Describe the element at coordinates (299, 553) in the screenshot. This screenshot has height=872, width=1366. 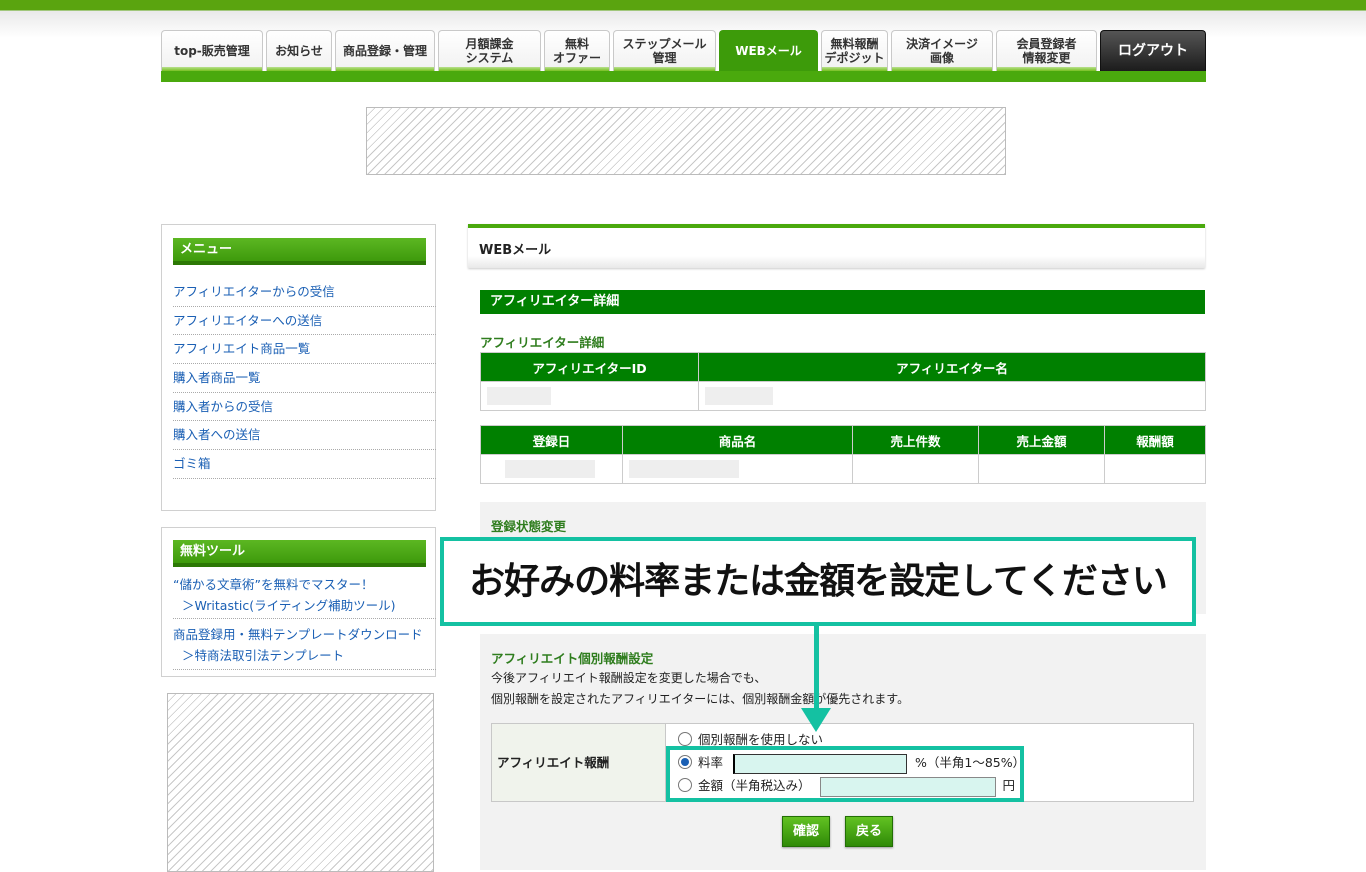
I see `tools-title: 無料ツール` at that location.